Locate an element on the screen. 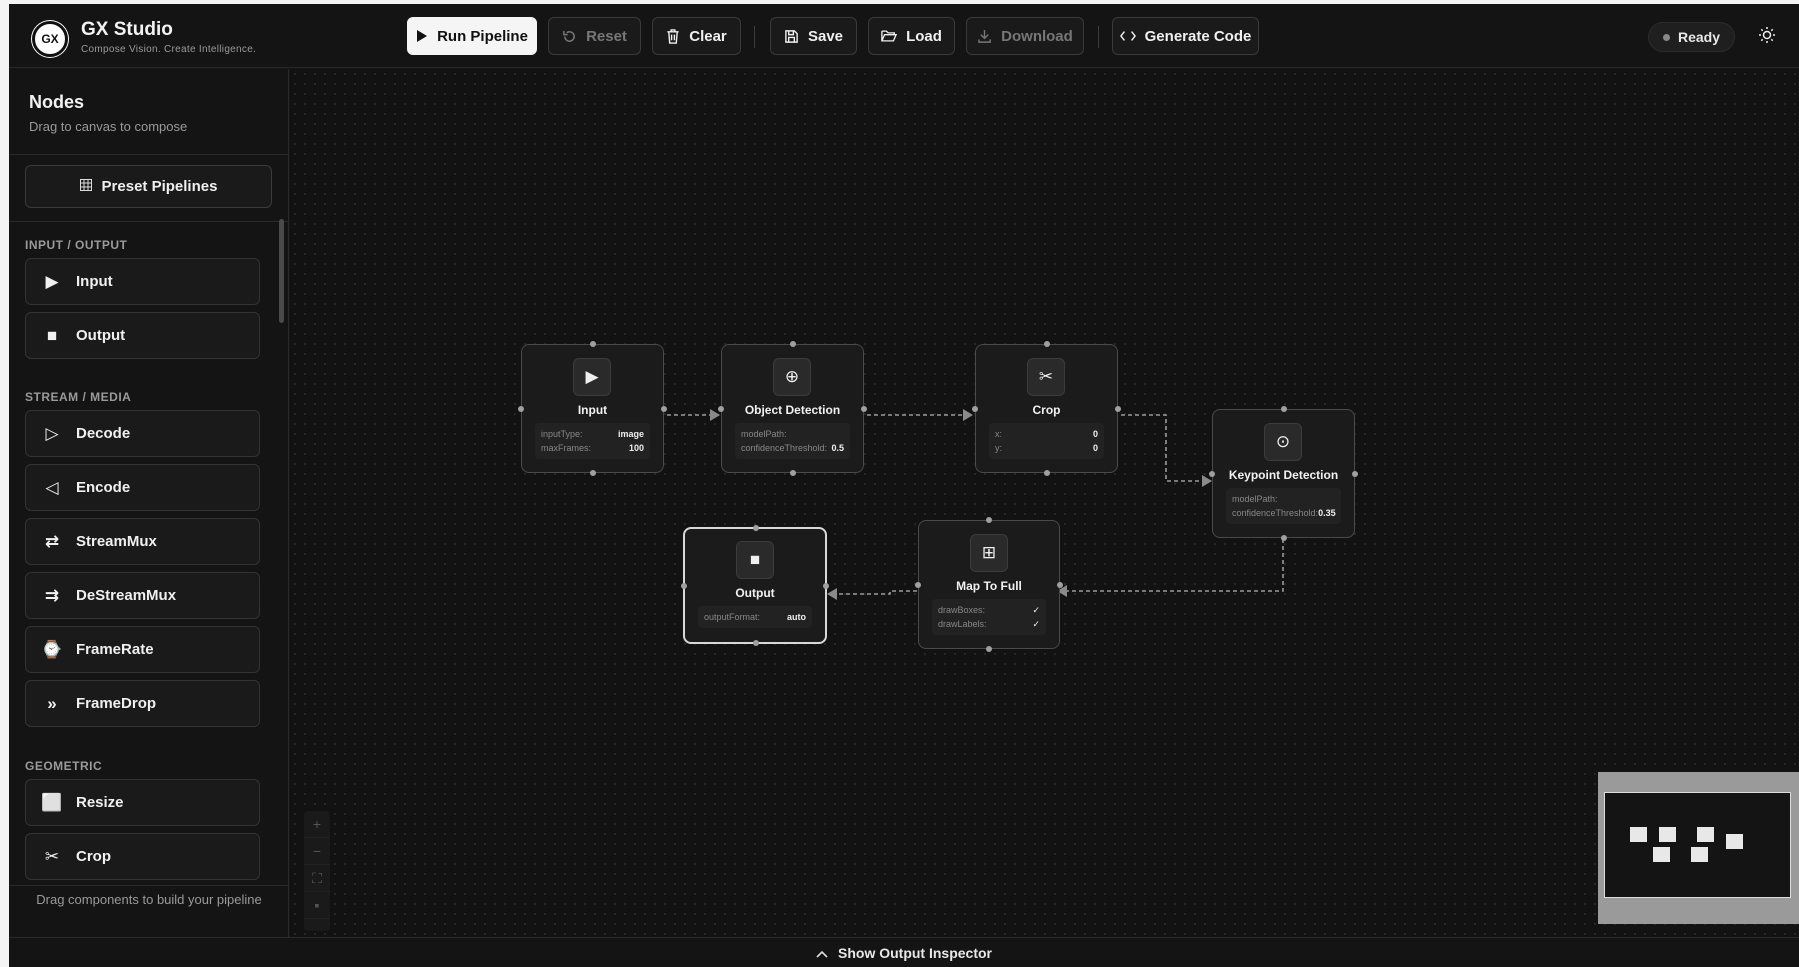 The height and width of the screenshot is (967, 1799). fit-view-icon: ⛶ is located at coordinates (317, 878).